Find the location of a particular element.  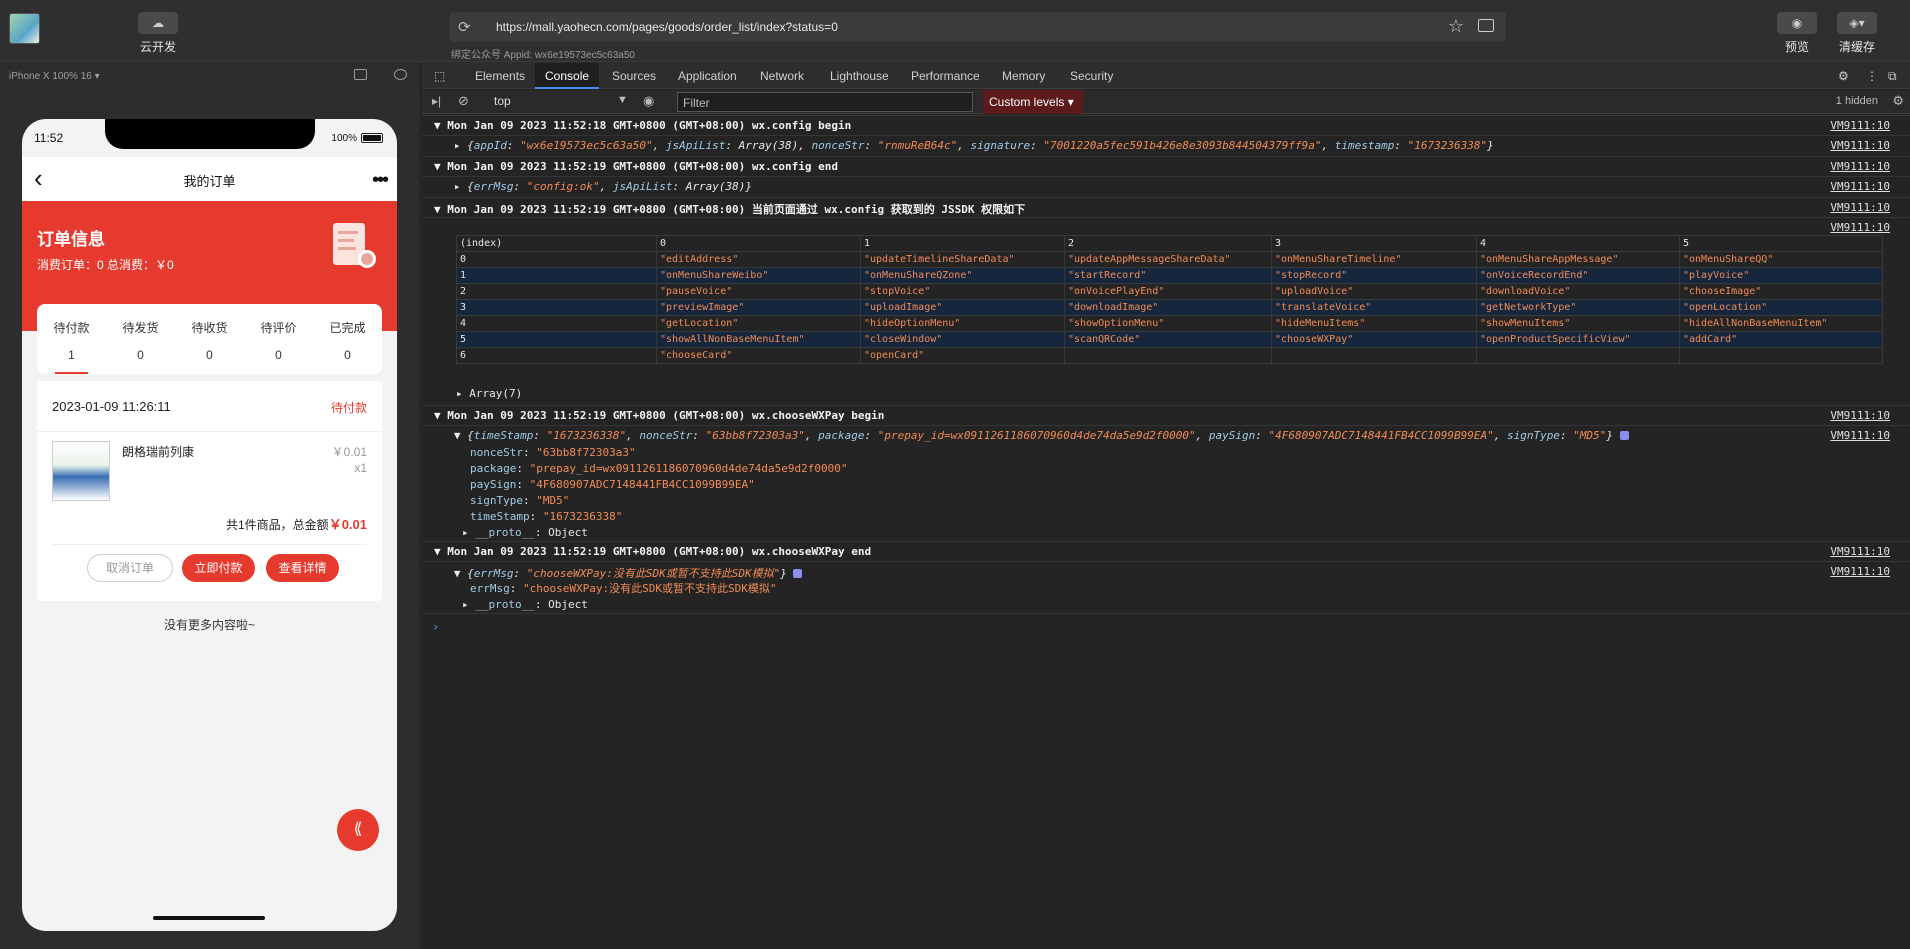

log-levels-dropdown: Custom levels ▾ is located at coordinates (1033, 102).